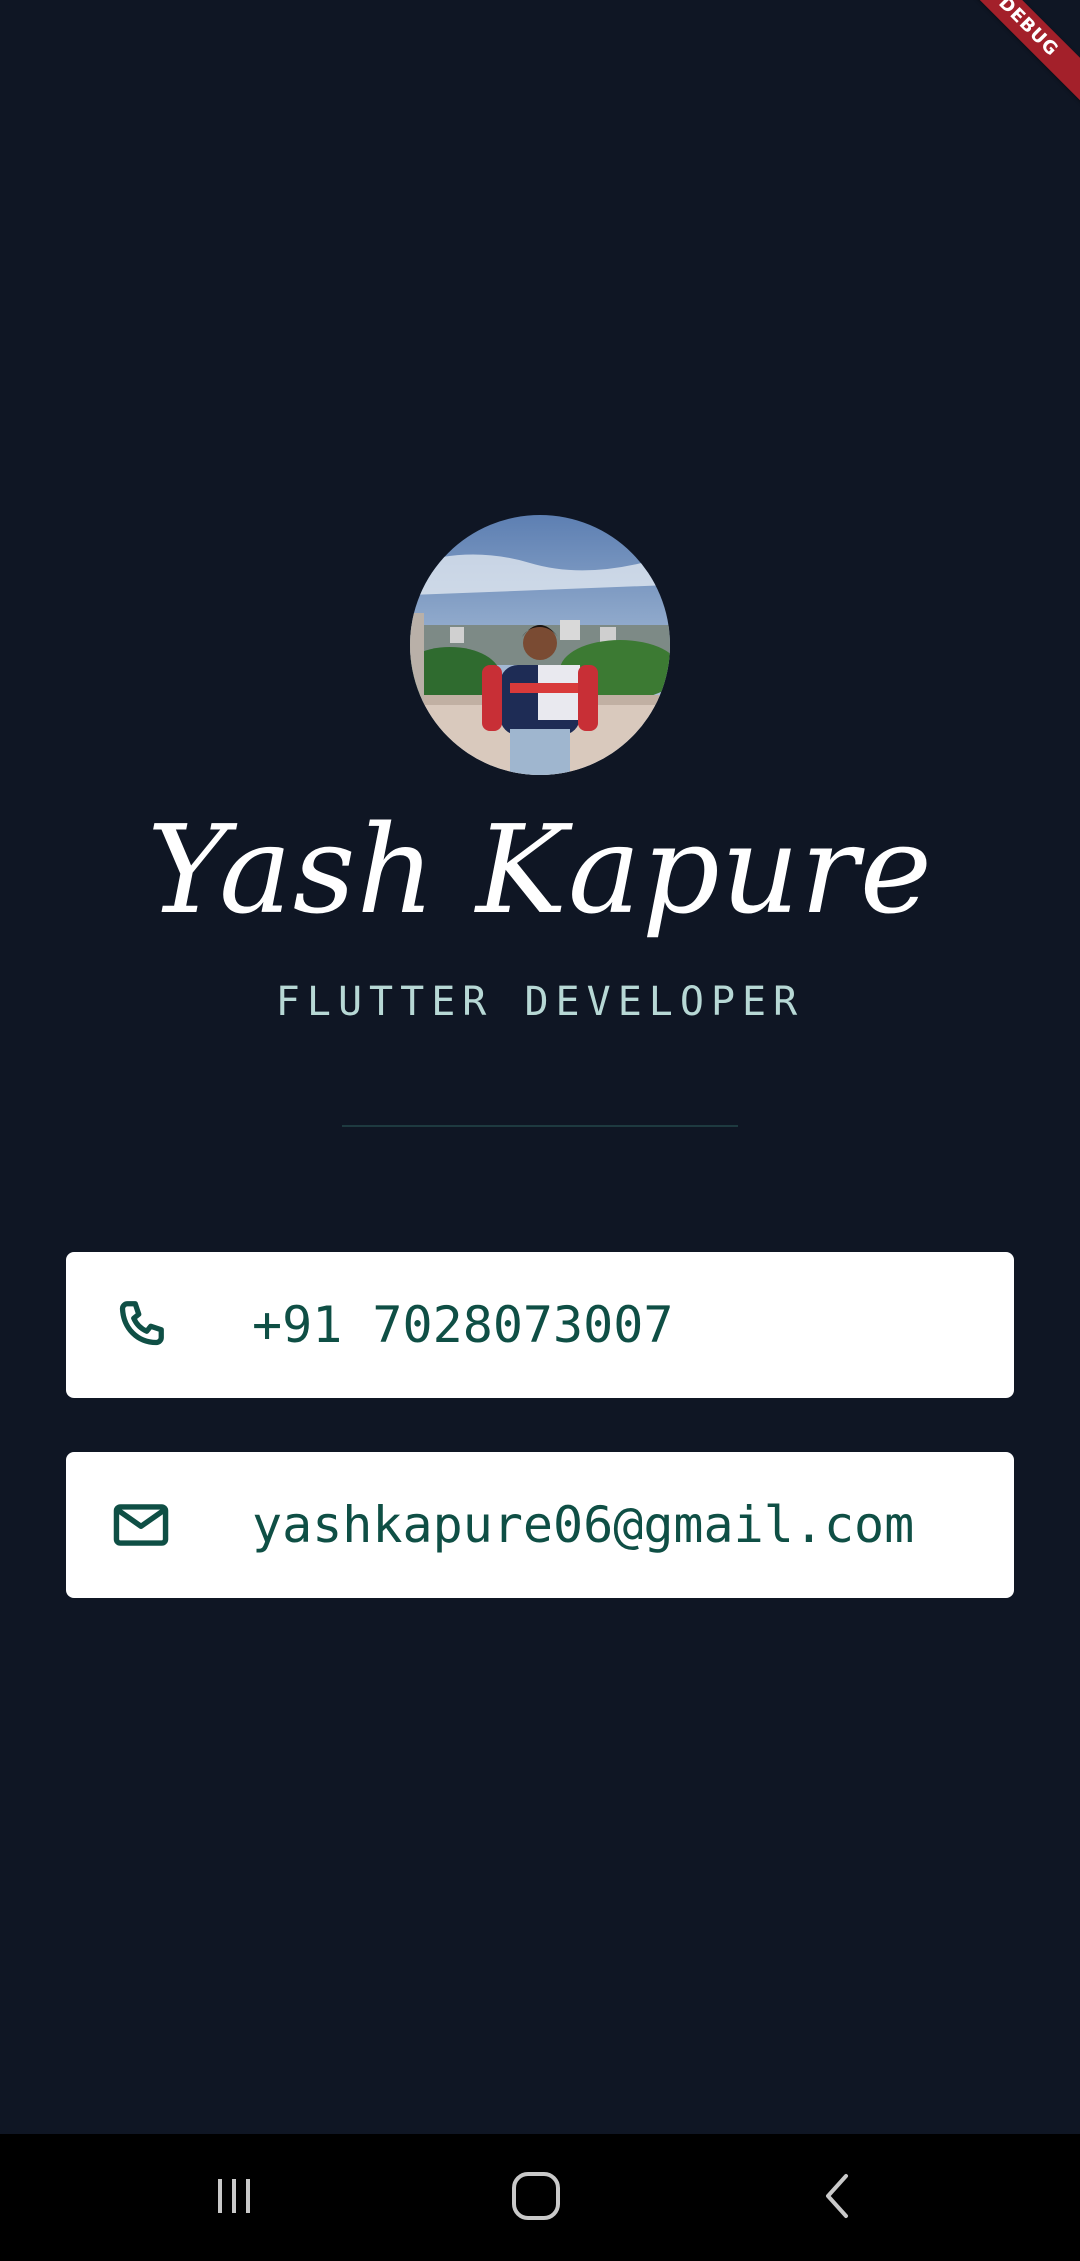  I want to click on phone-icon, so click(141, 1325).